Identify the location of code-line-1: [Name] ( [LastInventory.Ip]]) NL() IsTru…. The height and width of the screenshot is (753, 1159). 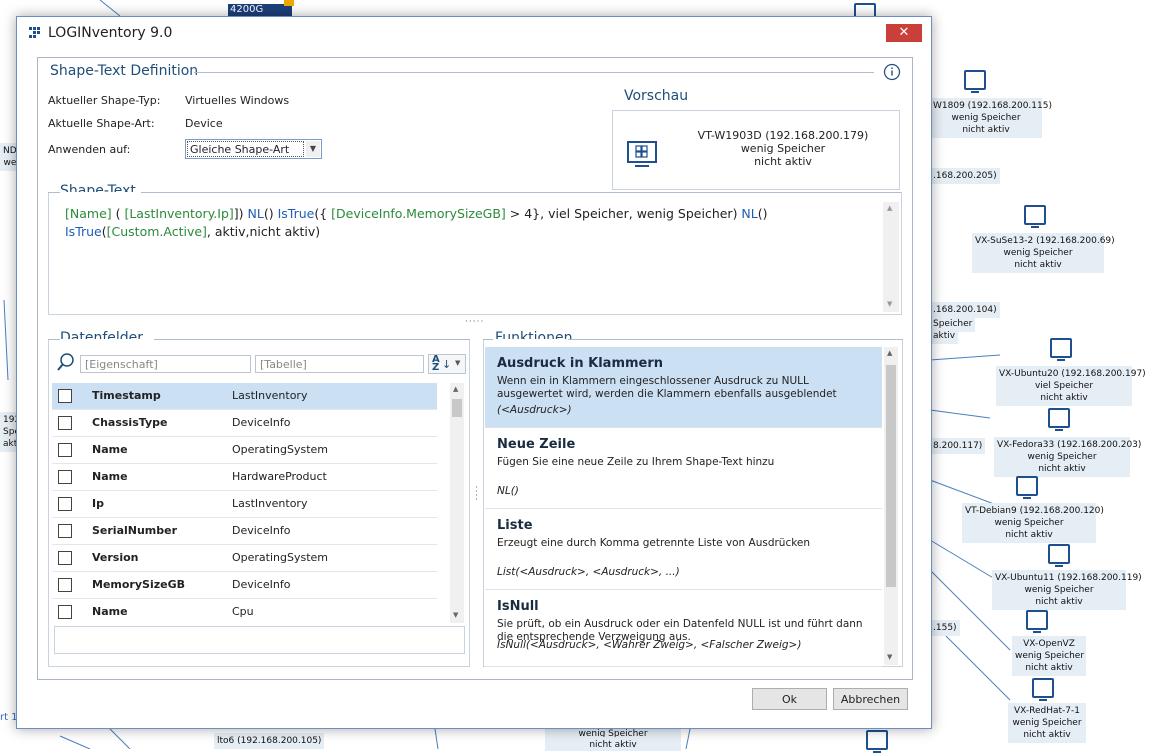
(470, 214).